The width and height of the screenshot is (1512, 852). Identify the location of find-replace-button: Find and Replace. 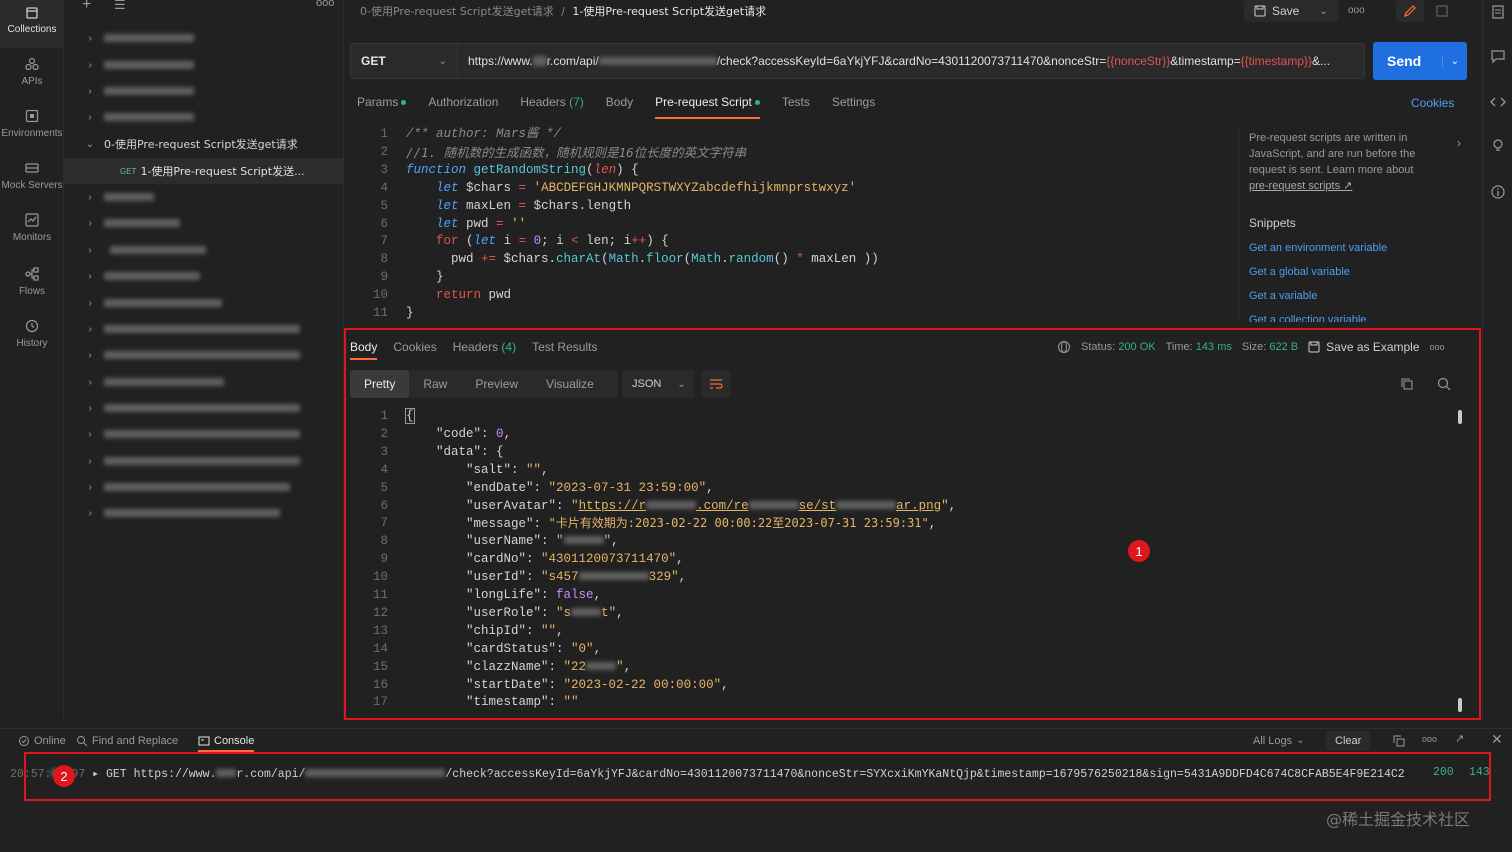
(127, 741).